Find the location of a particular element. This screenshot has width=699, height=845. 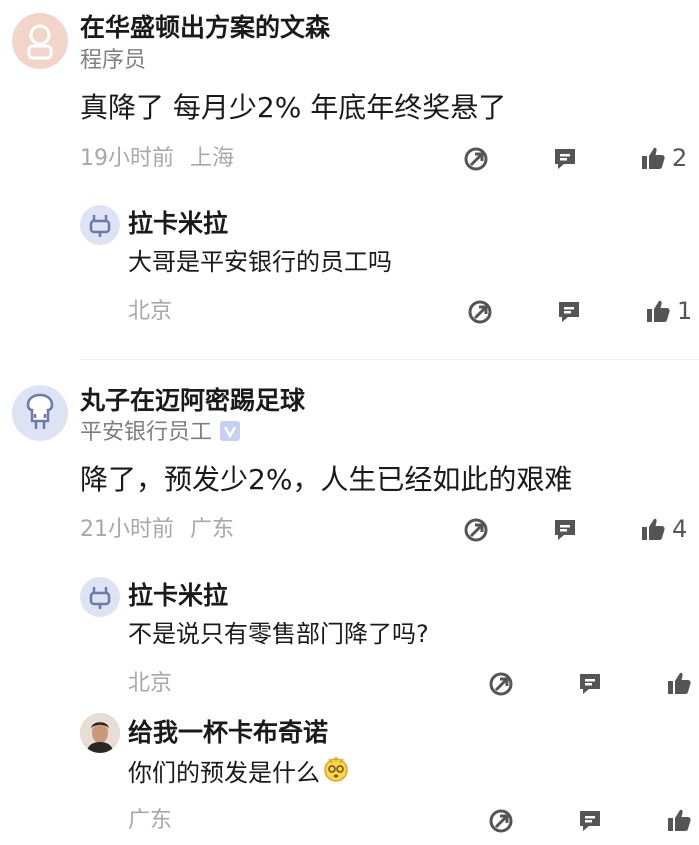

reply-text-content: 你们的预发是什么 is located at coordinates (224, 773).